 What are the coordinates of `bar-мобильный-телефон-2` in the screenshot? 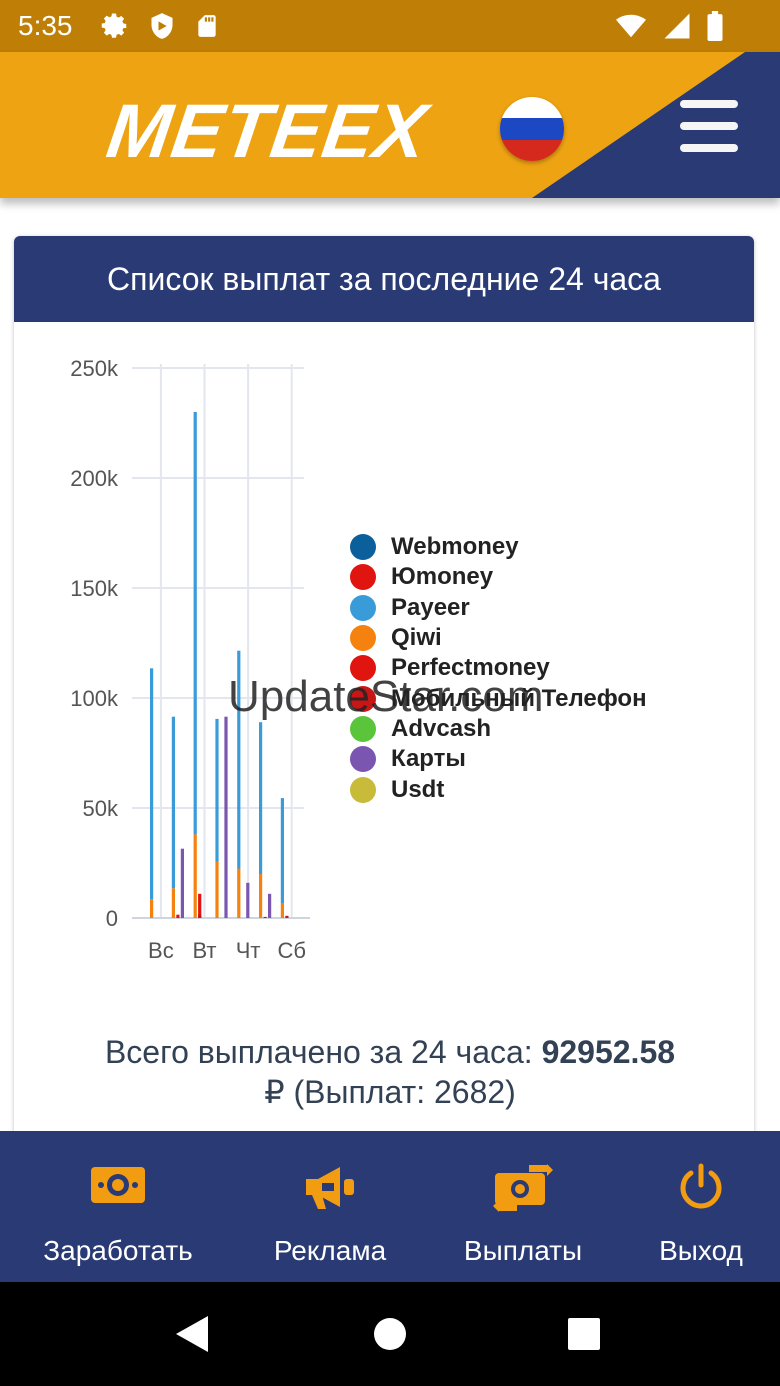 It's located at (200, 916).